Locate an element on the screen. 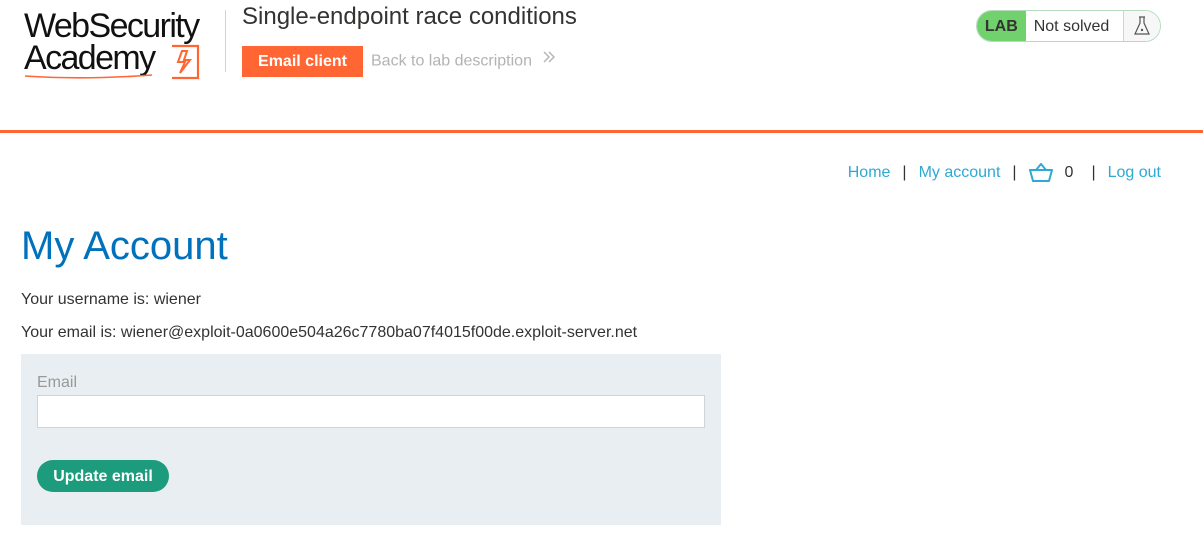  lab-badge: LAB is located at coordinates (1001, 26).